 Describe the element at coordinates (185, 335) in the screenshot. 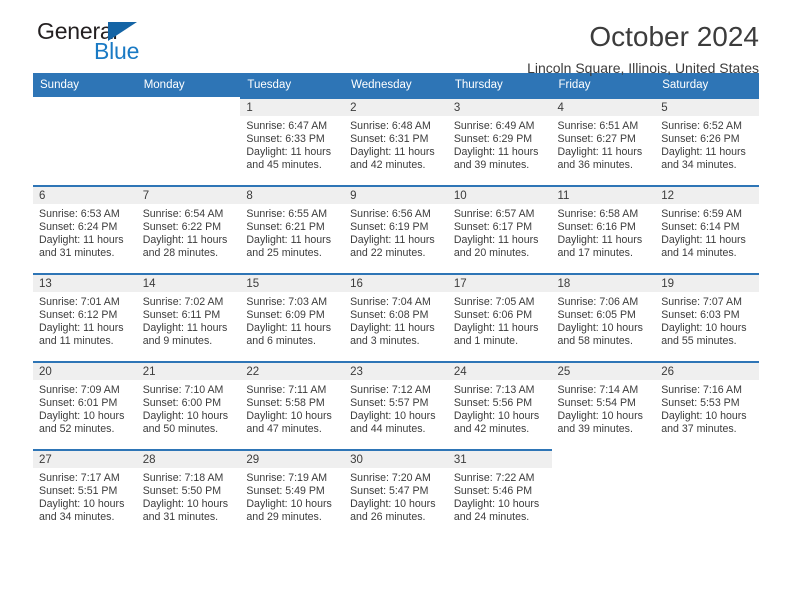

I see `daylight-text: Daylight: 11 hours and 9 minutes.` at that location.